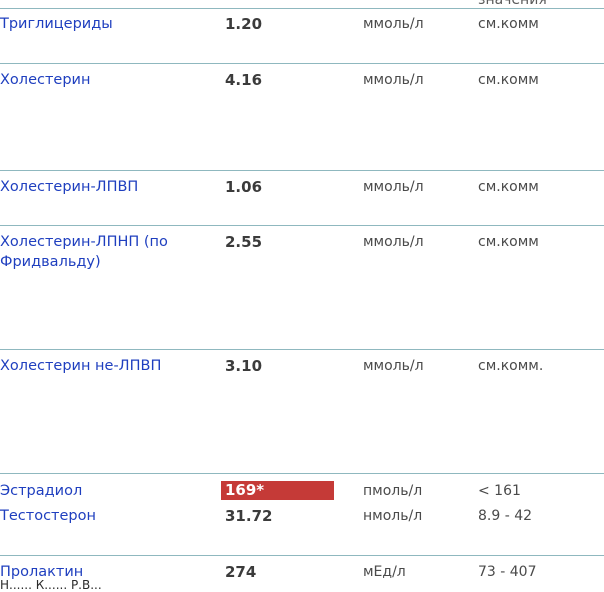 The height and width of the screenshot is (592, 604). What do you see at coordinates (69, 187) in the screenshot?
I see `test-name: Холестерин-ЛПВП` at bounding box center [69, 187].